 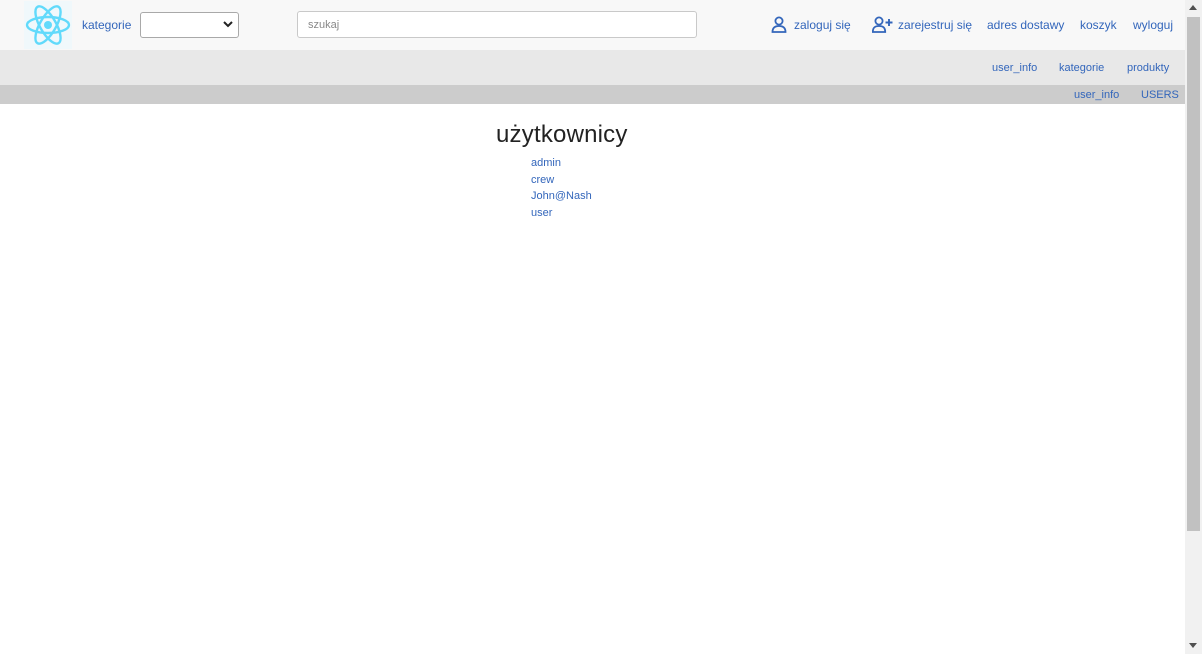 I want to click on user-list-item-user: user, so click(x=541, y=213).